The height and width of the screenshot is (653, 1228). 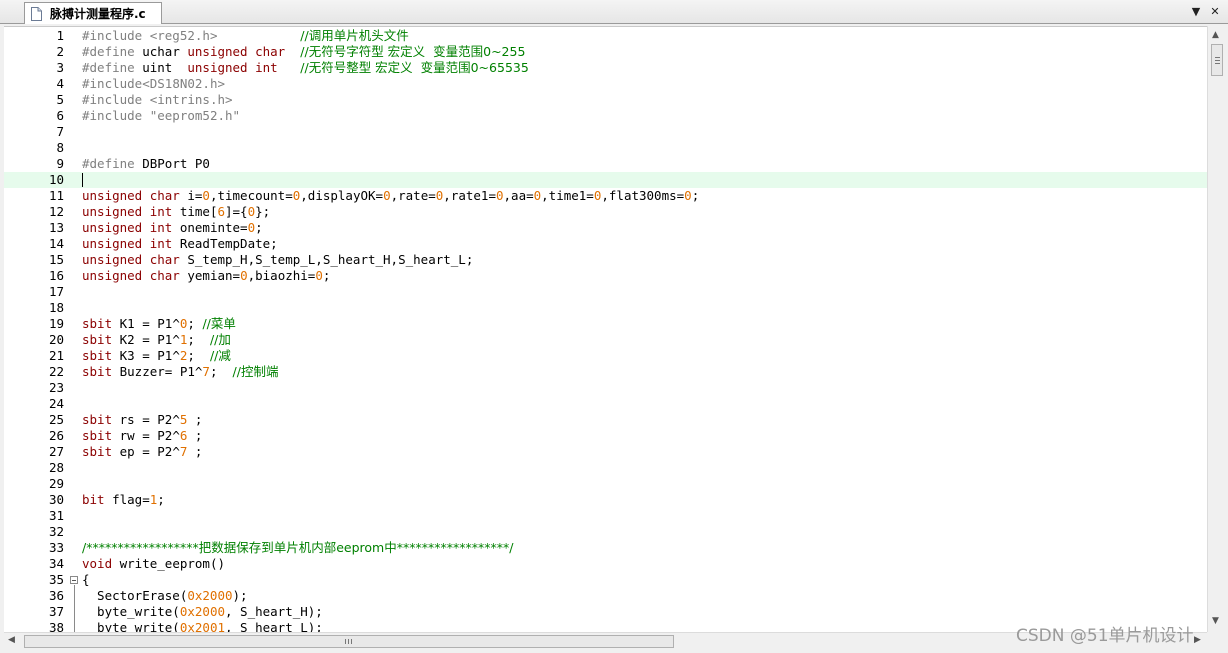 What do you see at coordinates (605, 612) in the screenshot?
I see `code-line: 37 byte_write(0x2000, S_heart_H);` at bounding box center [605, 612].